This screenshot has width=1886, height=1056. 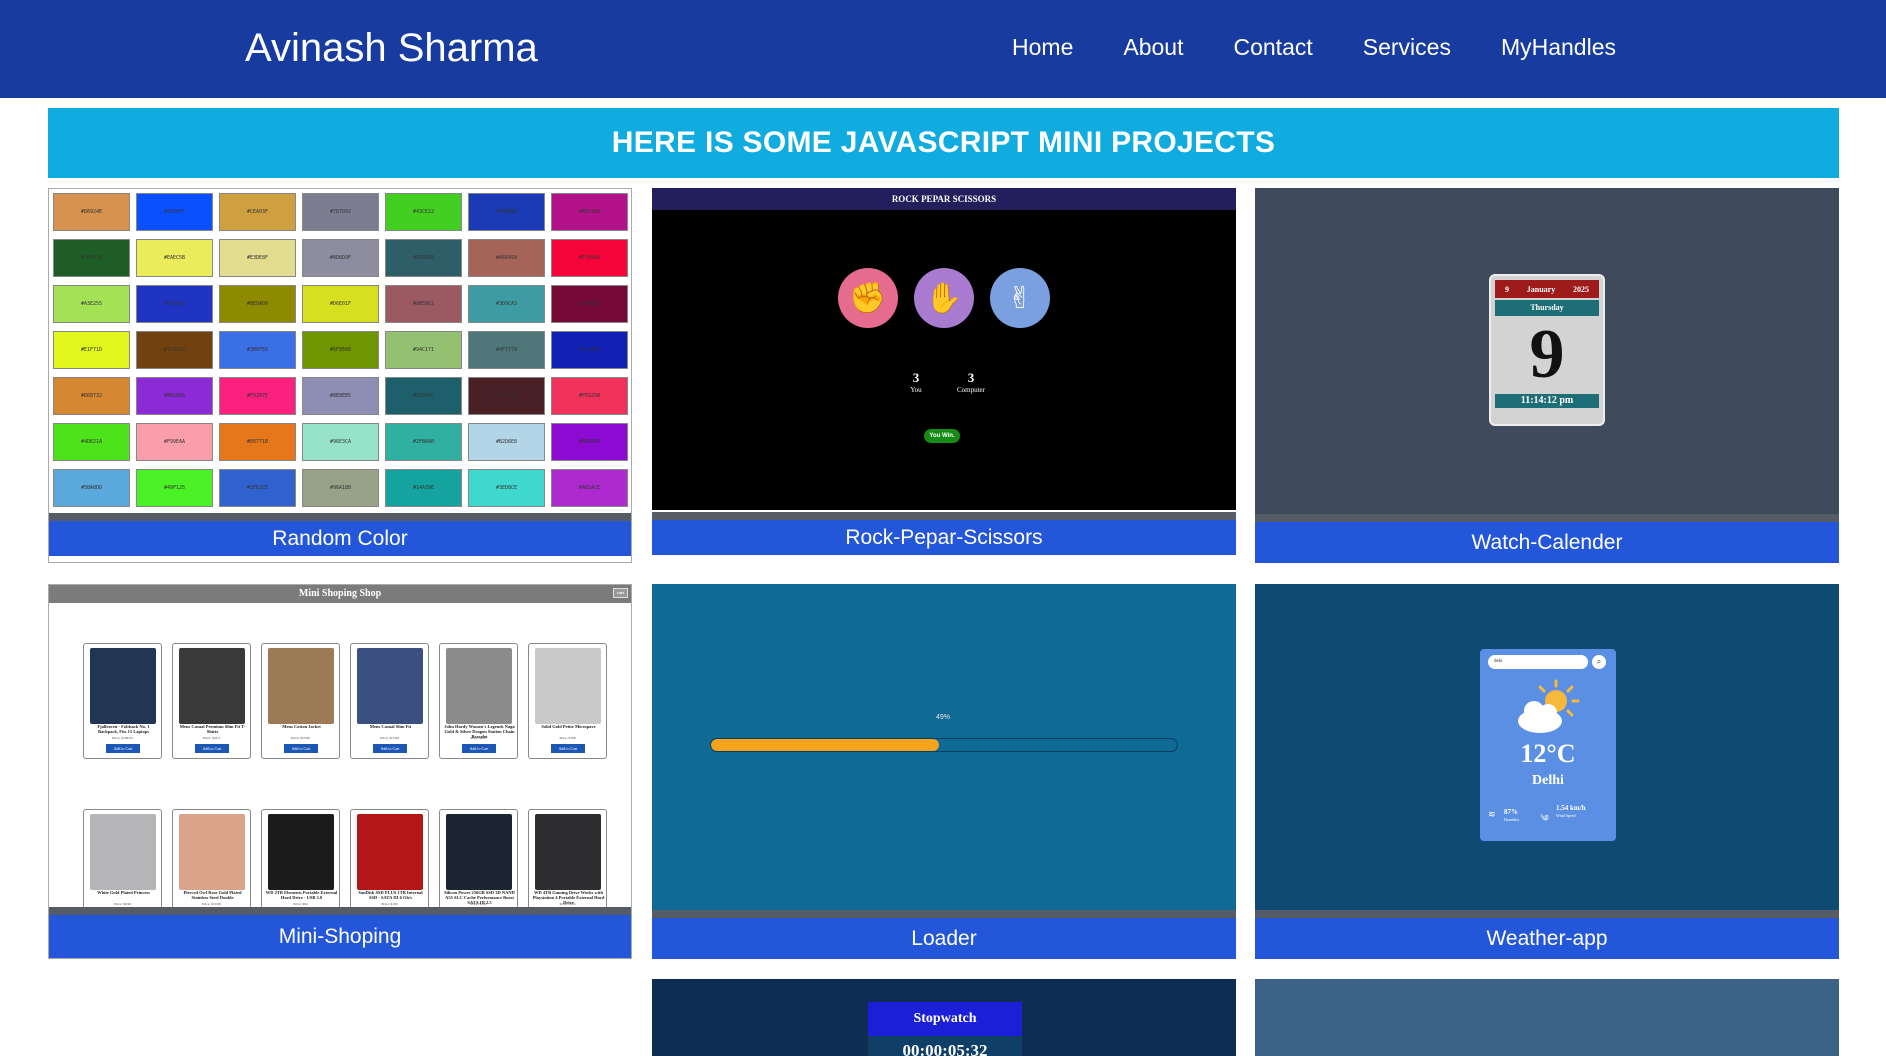 I want to click on nav-link-services: Services, so click(x=1407, y=47).